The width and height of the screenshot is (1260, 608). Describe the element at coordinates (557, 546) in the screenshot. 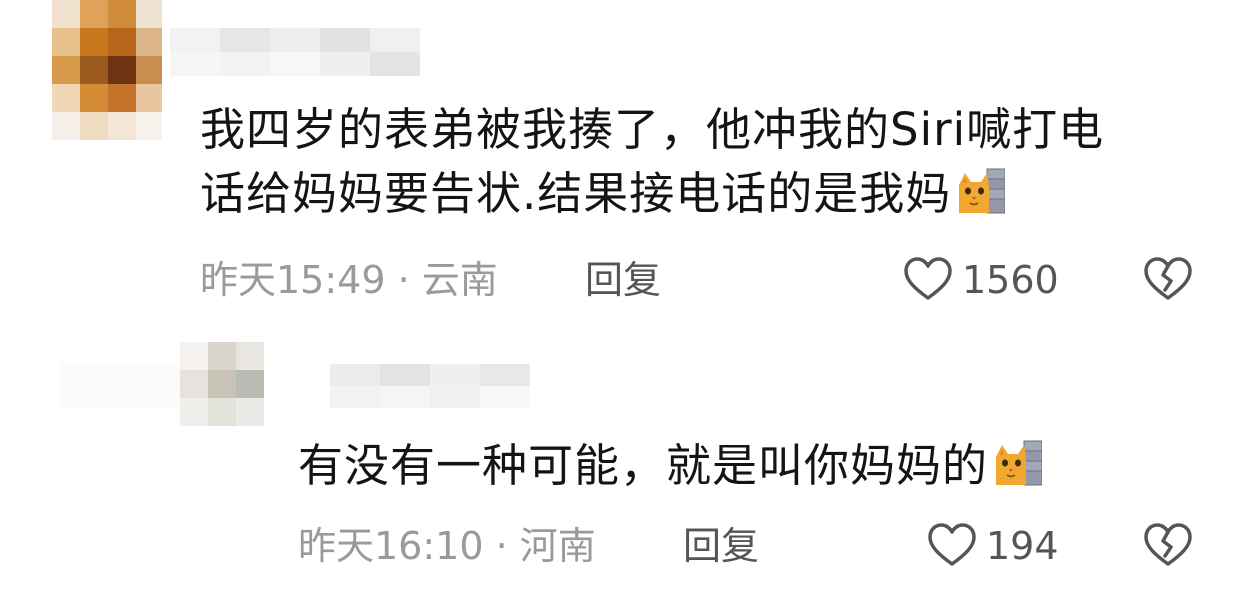

I see `comment-location: 河南` at that location.